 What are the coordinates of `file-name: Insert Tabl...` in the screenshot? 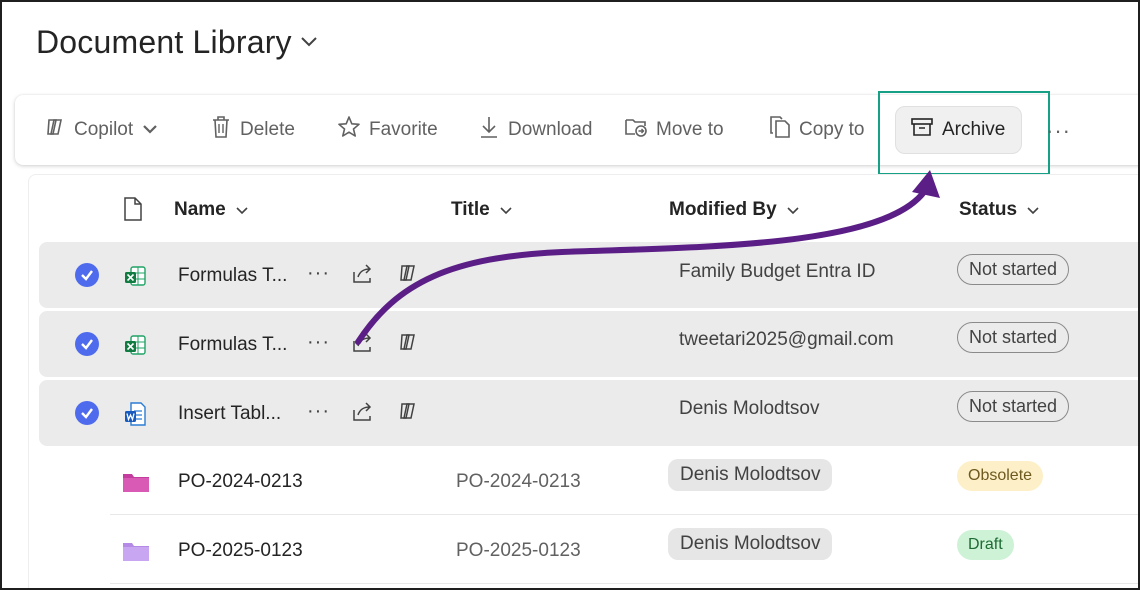 It's located at (229, 414).